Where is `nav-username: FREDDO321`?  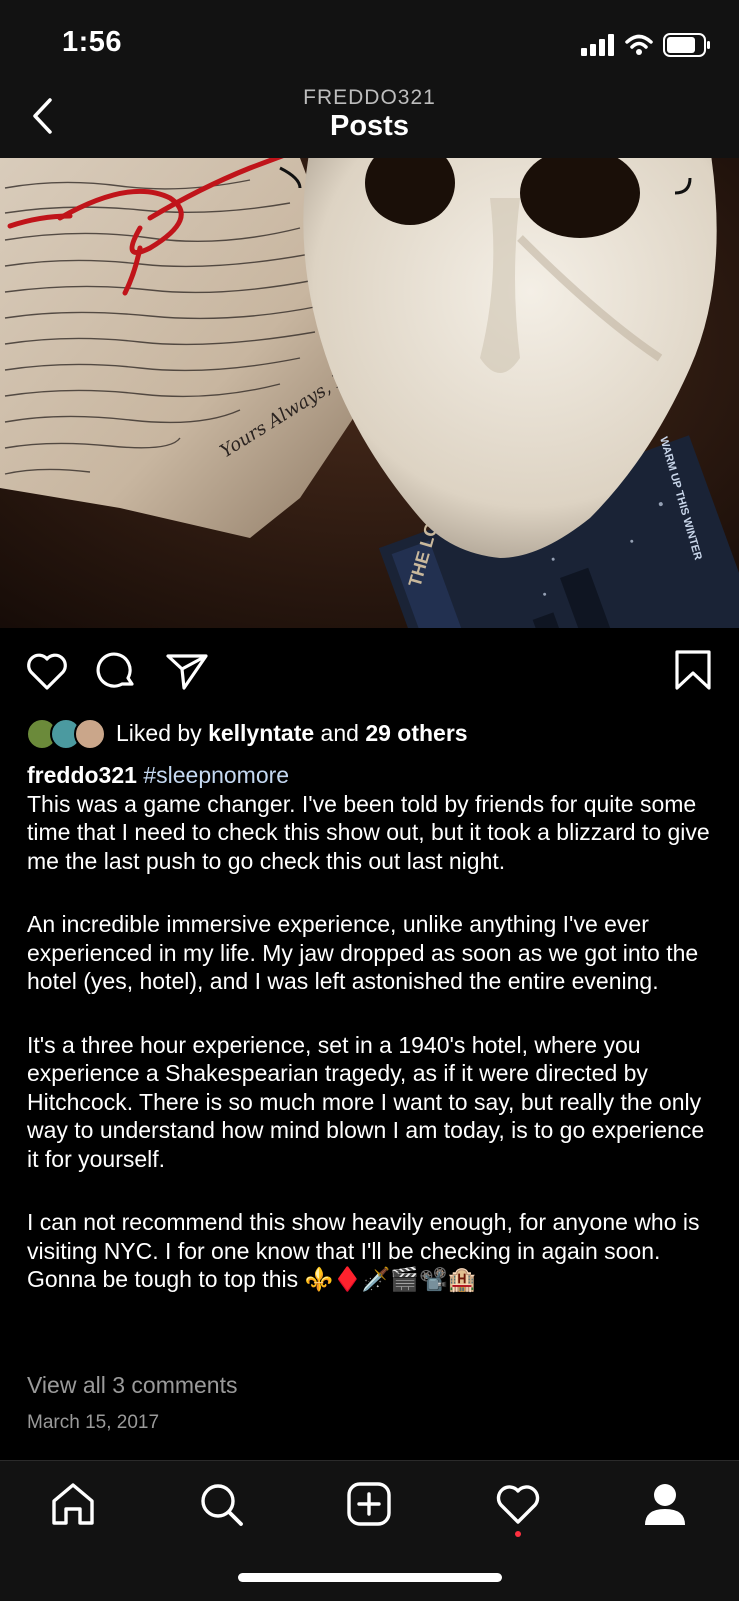 nav-username: FREDDO321 is located at coordinates (369, 97).